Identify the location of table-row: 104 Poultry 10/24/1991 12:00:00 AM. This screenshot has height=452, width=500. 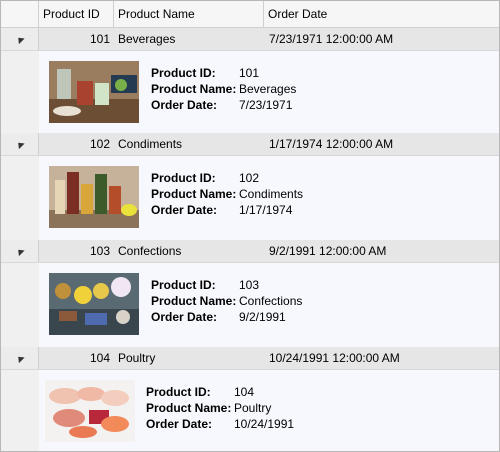
(250, 358).